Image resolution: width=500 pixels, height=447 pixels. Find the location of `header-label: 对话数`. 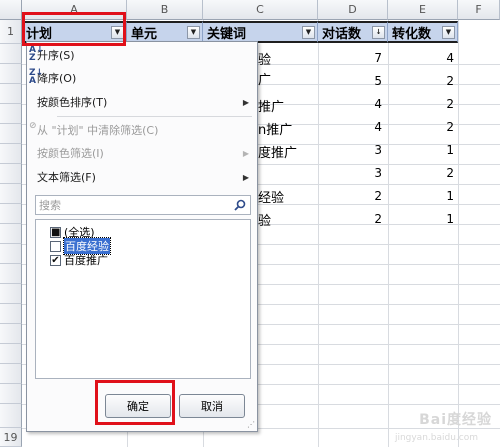

header-label: 对话数 is located at coordinates (342, 34).